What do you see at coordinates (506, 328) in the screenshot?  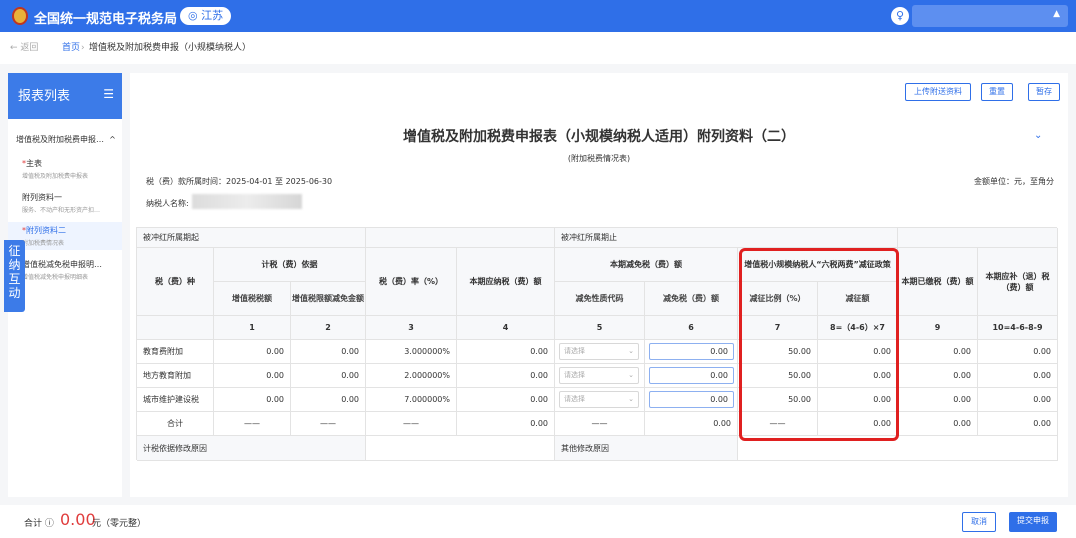 I see `num-cell: 4` at bounding box center [506, 328].